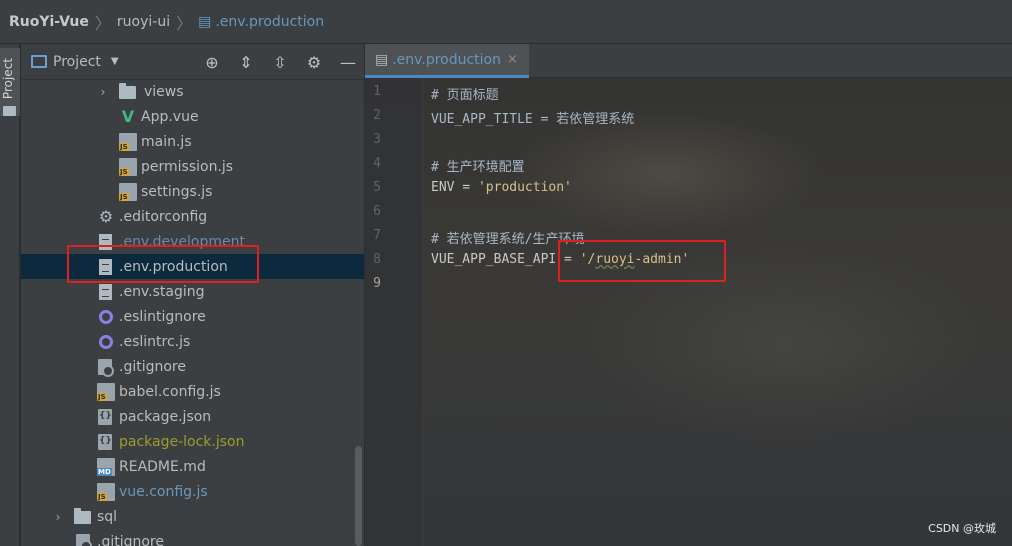 This screenshot has height=546, width=1012. Describe the element at coordinates (615, 259) in the screenshot. I see `code-string-typo: ruoyi` at that location.